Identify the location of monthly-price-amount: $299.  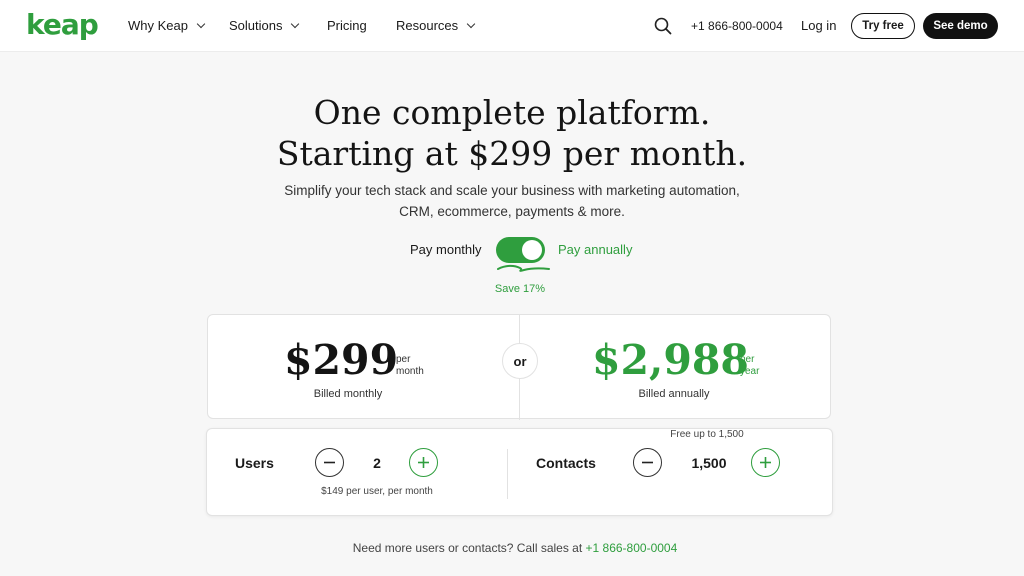
(341, 360).